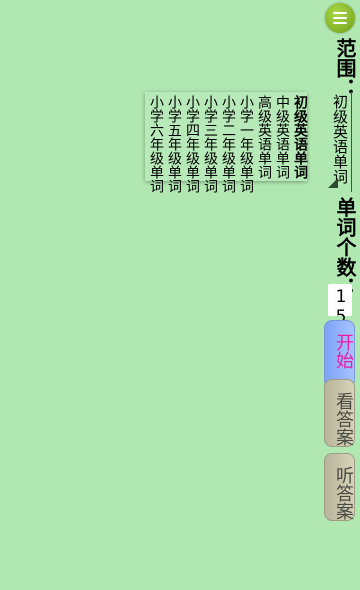 Image resolution: width=360 pixels, height=590 pixels. Describe the element at coordinates (340, 305) in the screenshot. I see `word-count-input: 15` at that location.